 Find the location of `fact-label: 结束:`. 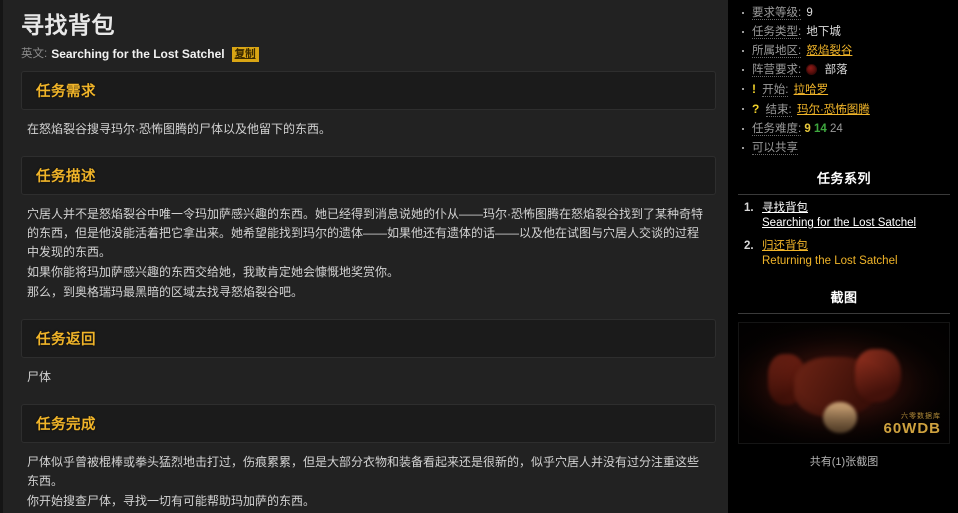

fact-label: 结束: is located at coordinates (778, 110).